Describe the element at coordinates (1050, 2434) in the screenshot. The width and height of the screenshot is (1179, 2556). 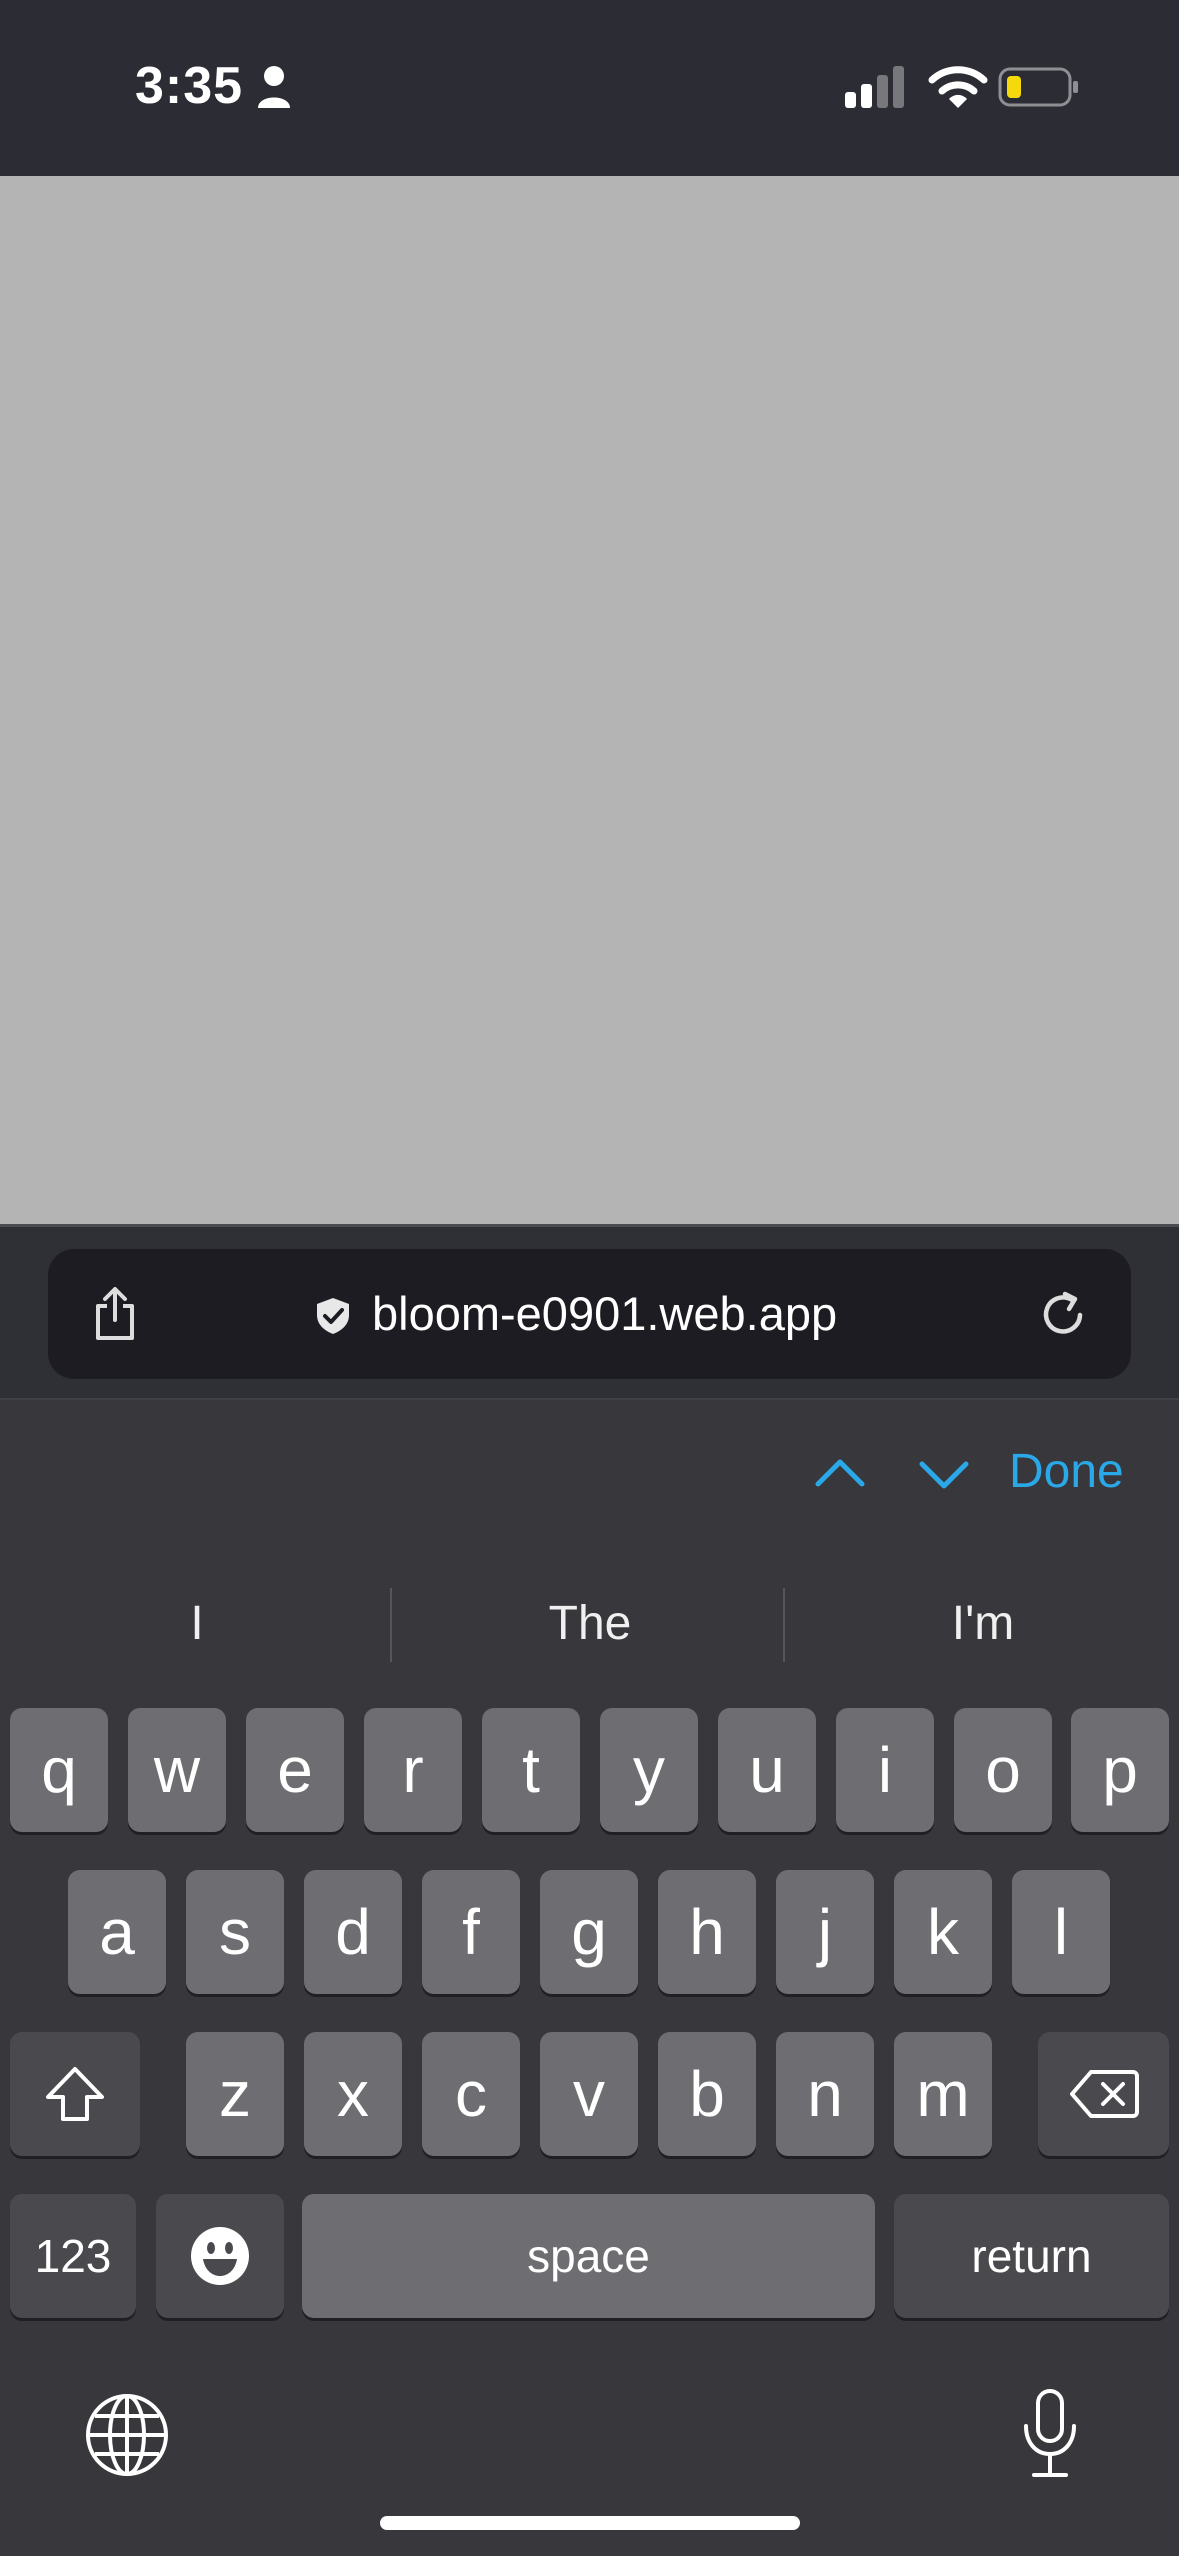
I see `microphone-icon` at that location.